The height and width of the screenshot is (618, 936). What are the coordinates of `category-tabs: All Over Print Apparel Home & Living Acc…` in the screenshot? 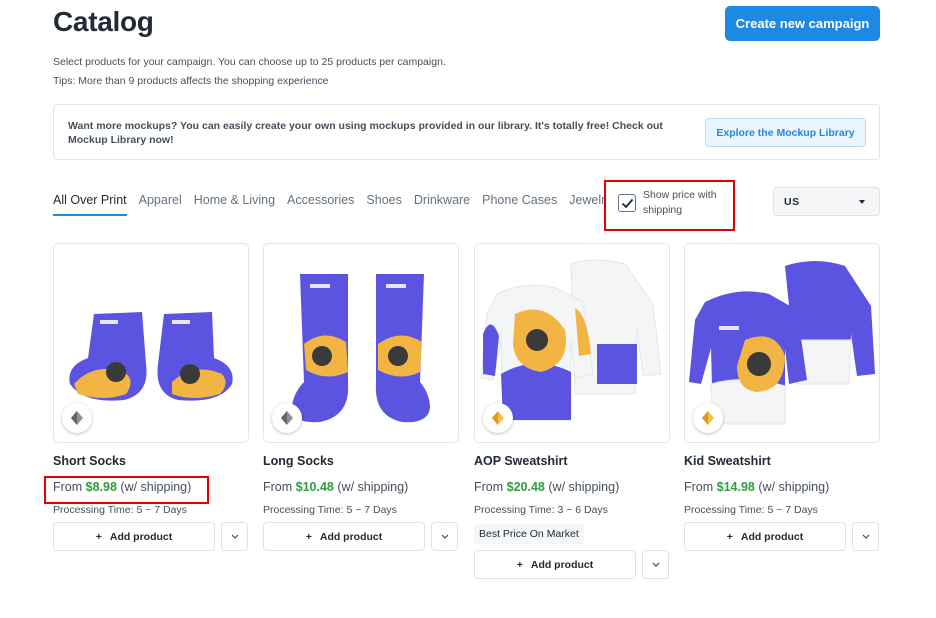 It's located at (329, 201).